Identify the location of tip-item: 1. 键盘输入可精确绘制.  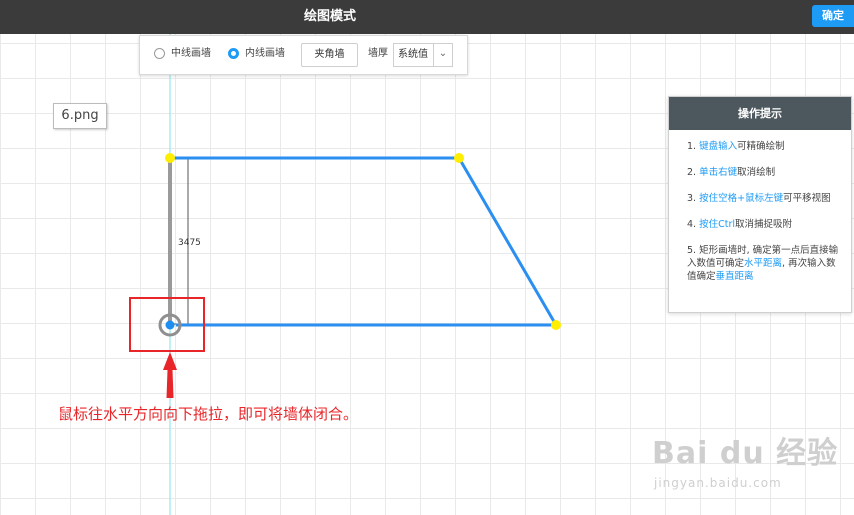
(764, 146).